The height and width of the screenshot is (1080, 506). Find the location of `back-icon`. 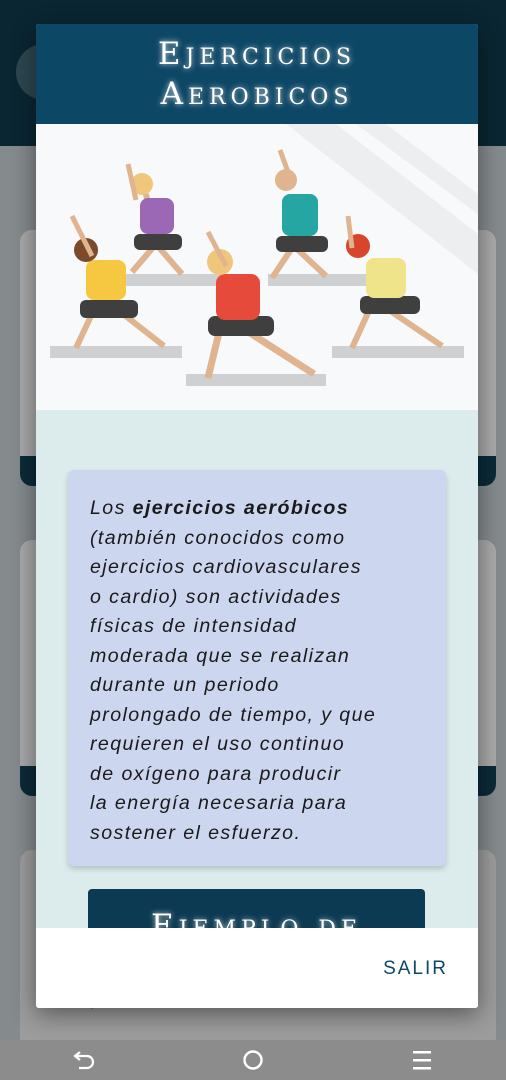

back-icon is located at coordinates (84, 1060).